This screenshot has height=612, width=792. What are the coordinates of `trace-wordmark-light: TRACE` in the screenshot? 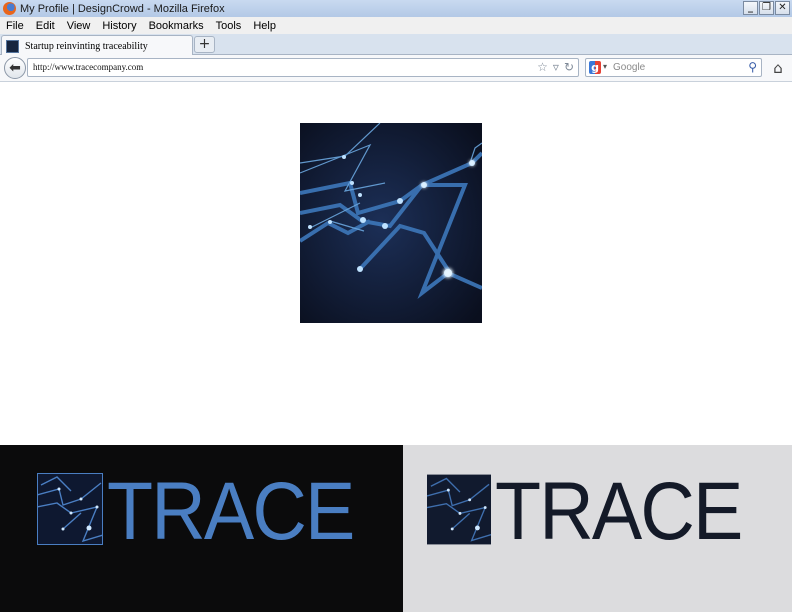 It's located at (619, 511).